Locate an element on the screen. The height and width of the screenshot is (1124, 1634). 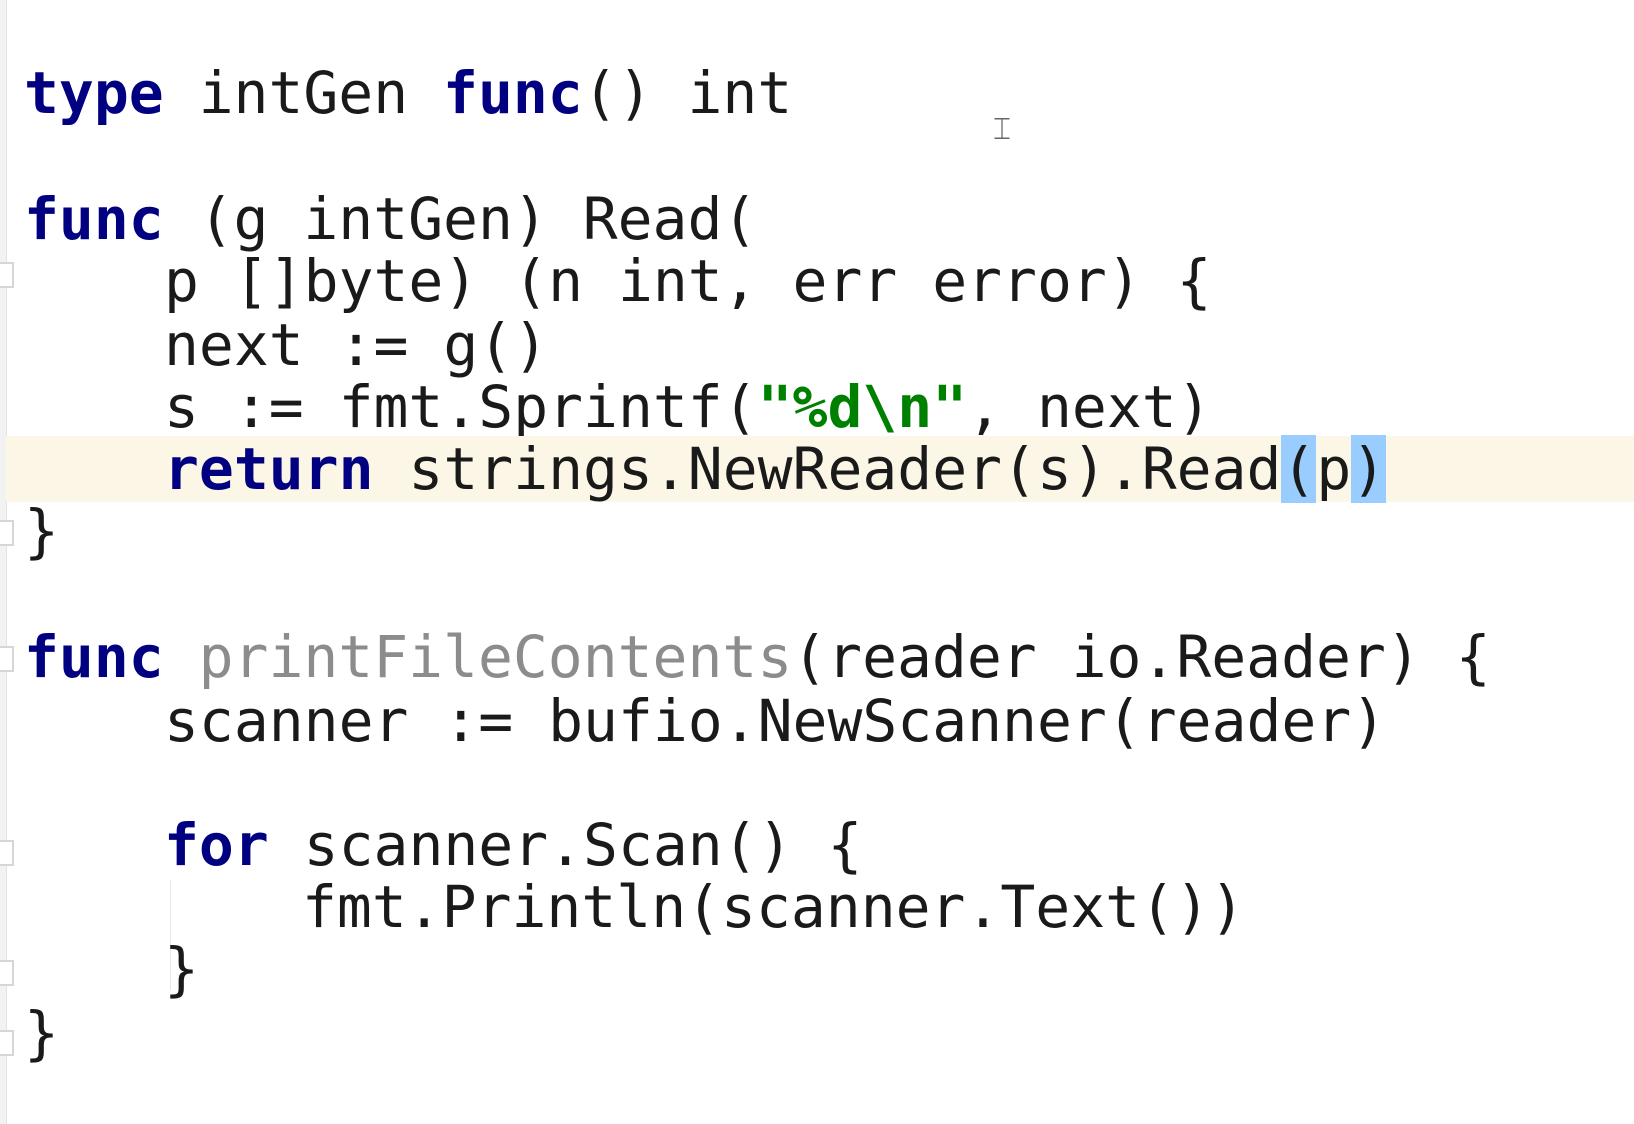
code-line: scanner := bufio.NewScanner(reader) is located at coordinates (693, 721).